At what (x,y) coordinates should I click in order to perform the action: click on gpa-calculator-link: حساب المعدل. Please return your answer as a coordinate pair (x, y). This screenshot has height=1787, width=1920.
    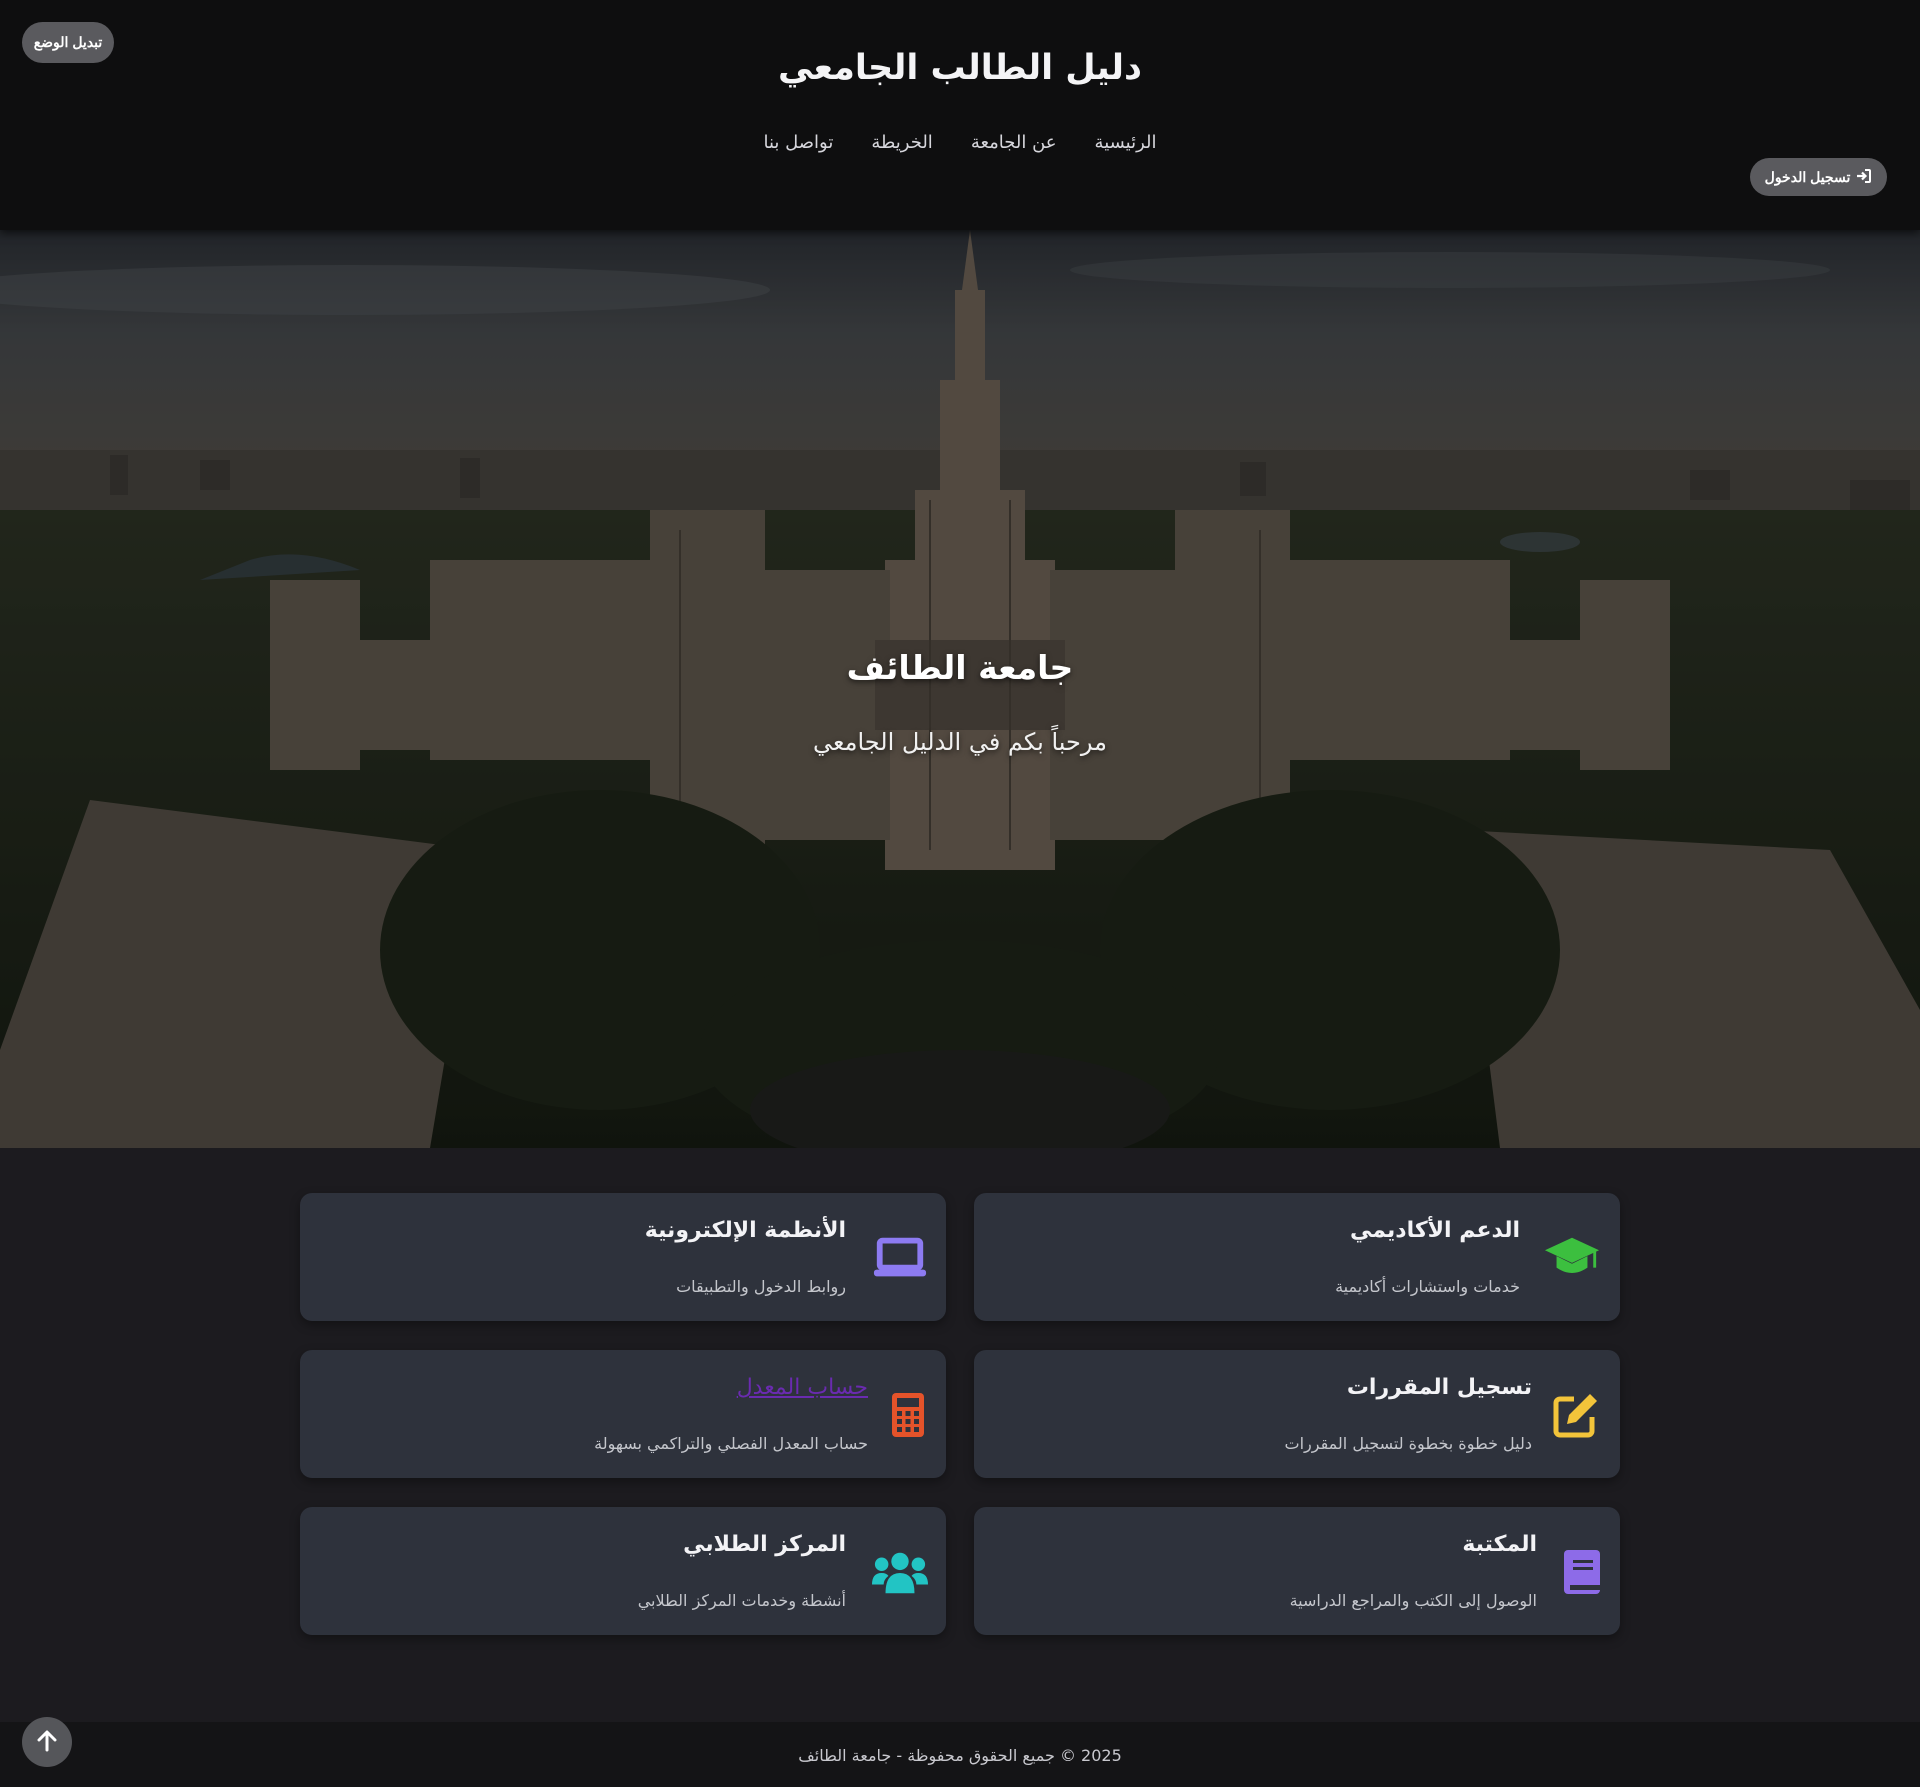
    Looking at the image, I should click on (802, 1387).